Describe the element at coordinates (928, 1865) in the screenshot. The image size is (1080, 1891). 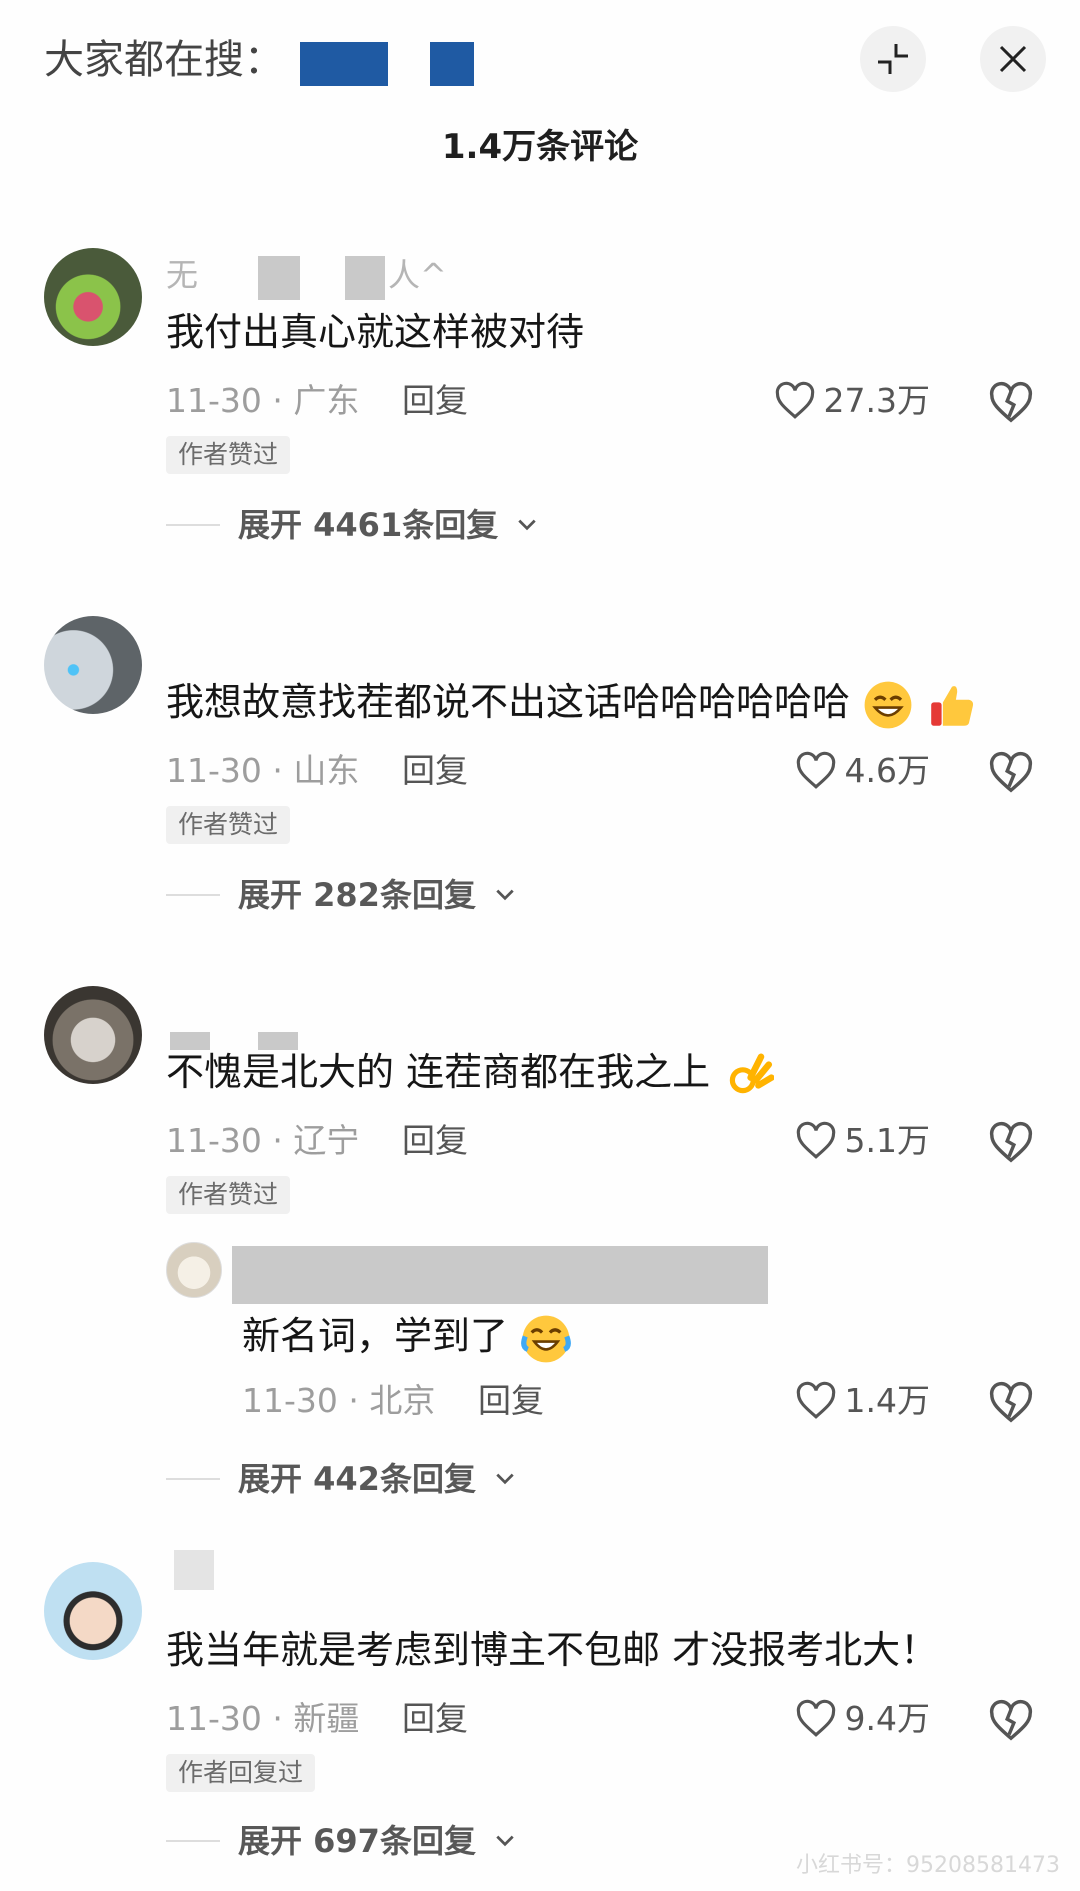
I see `watermark: 小红书号：95208581473` at that location.